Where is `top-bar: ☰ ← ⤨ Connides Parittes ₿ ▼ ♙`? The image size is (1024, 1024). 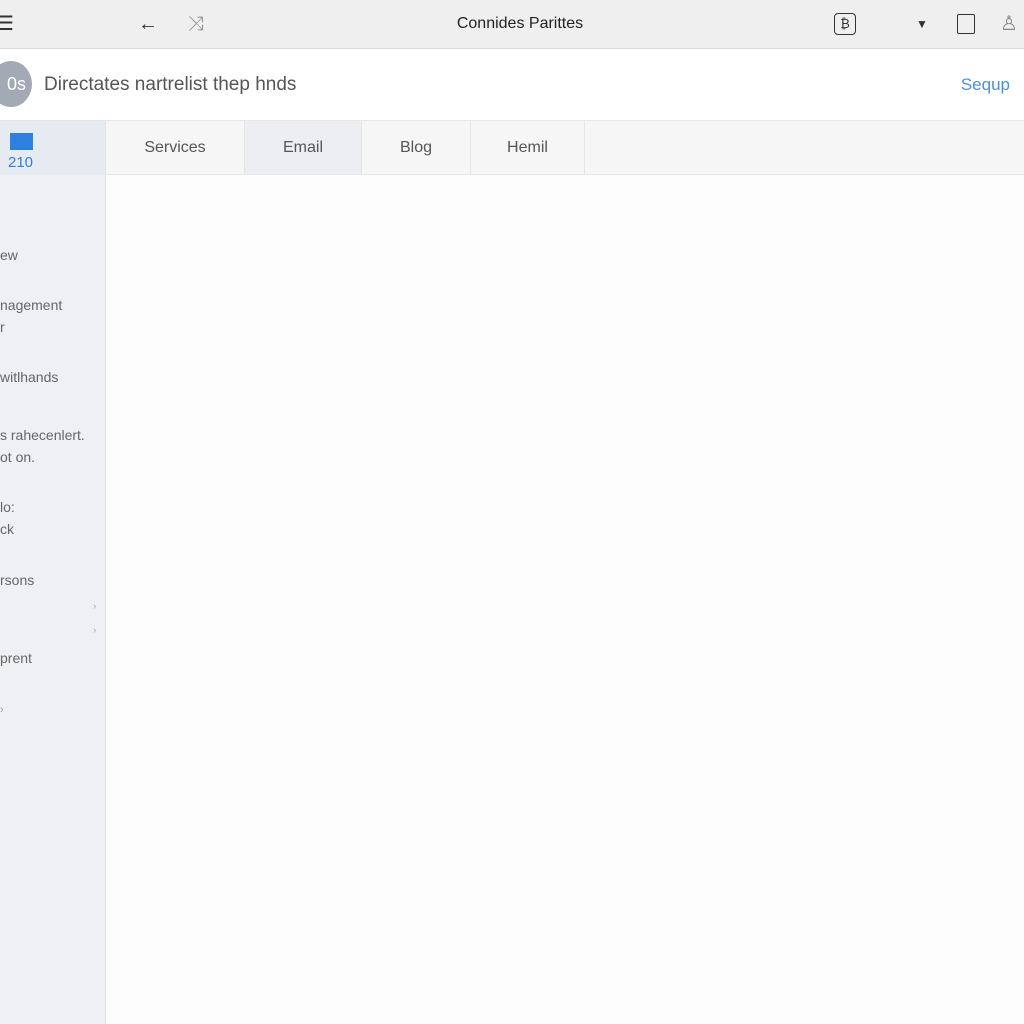
top-bar: ☰ ← ⤨ Connides Parittes ₿ ▼ ♙ is located at coordinates (512, 24).